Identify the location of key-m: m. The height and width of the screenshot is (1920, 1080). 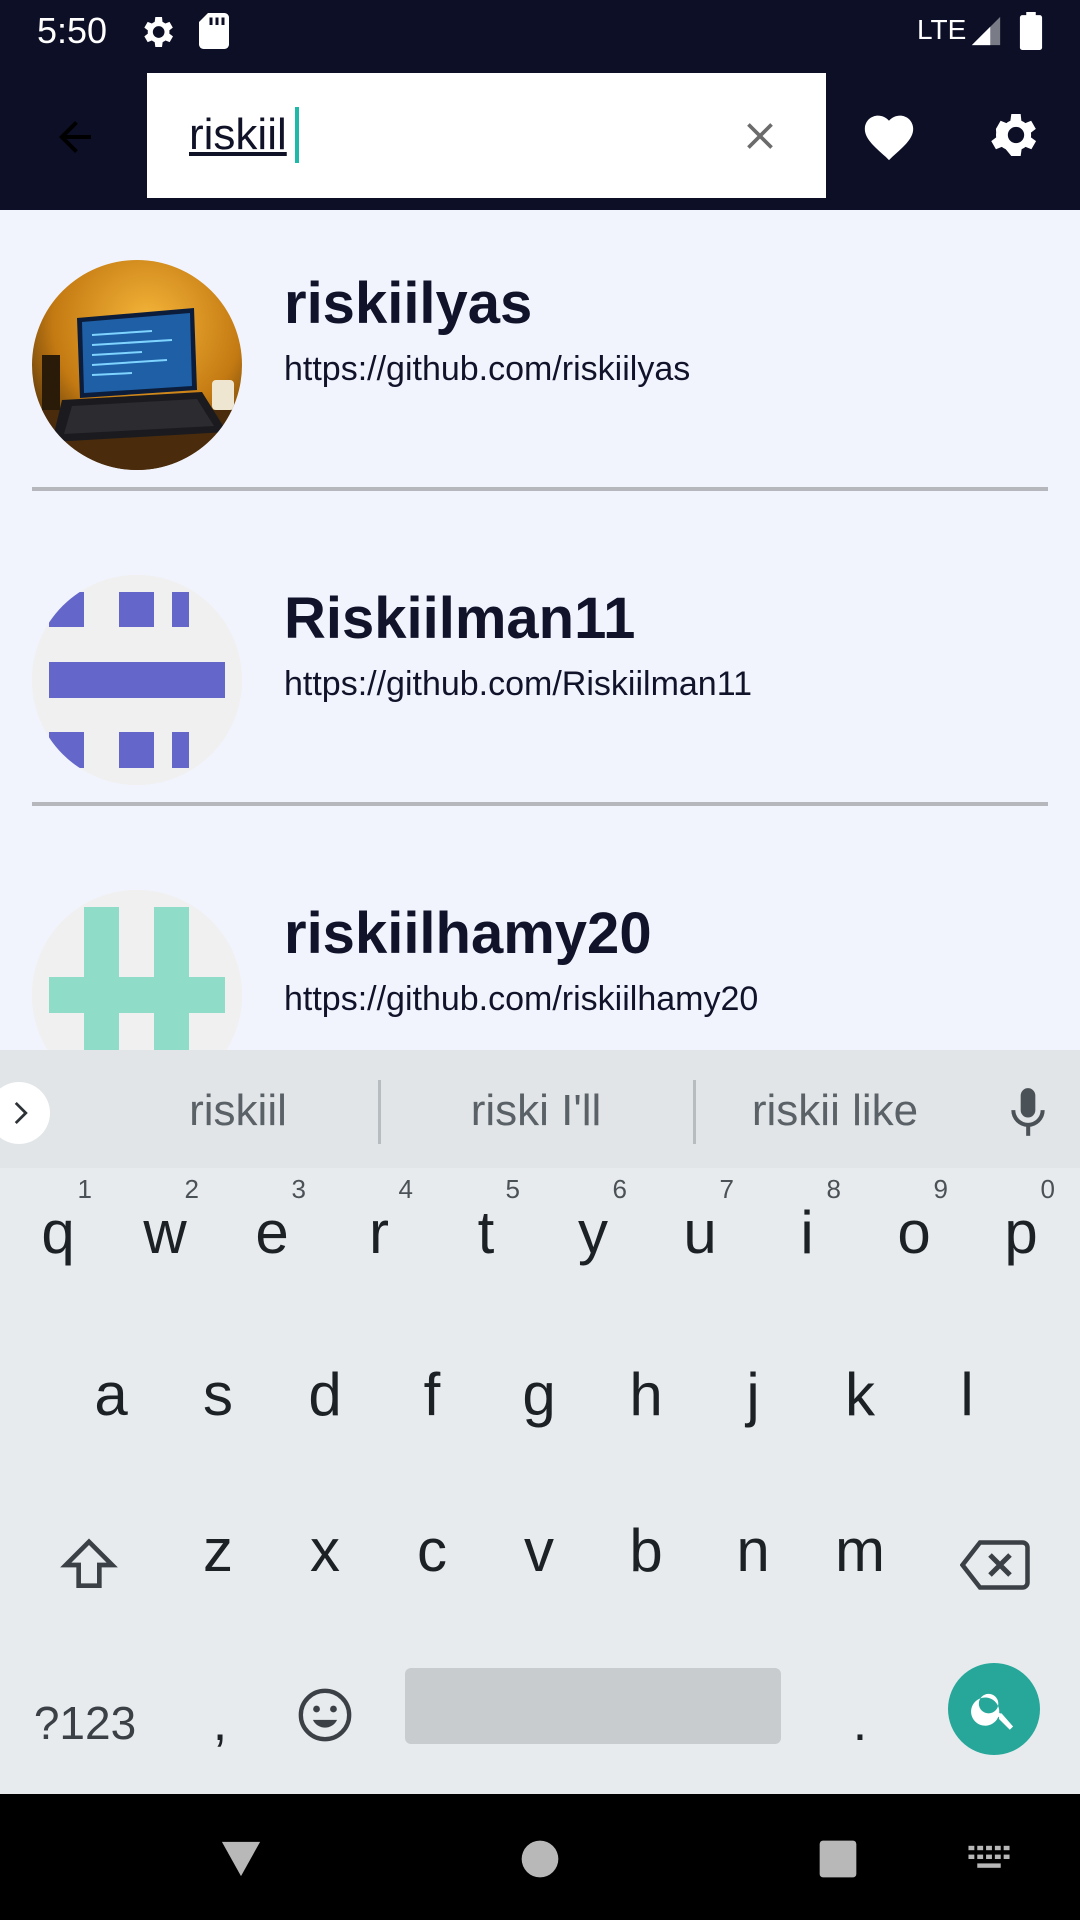
(860, 1551).